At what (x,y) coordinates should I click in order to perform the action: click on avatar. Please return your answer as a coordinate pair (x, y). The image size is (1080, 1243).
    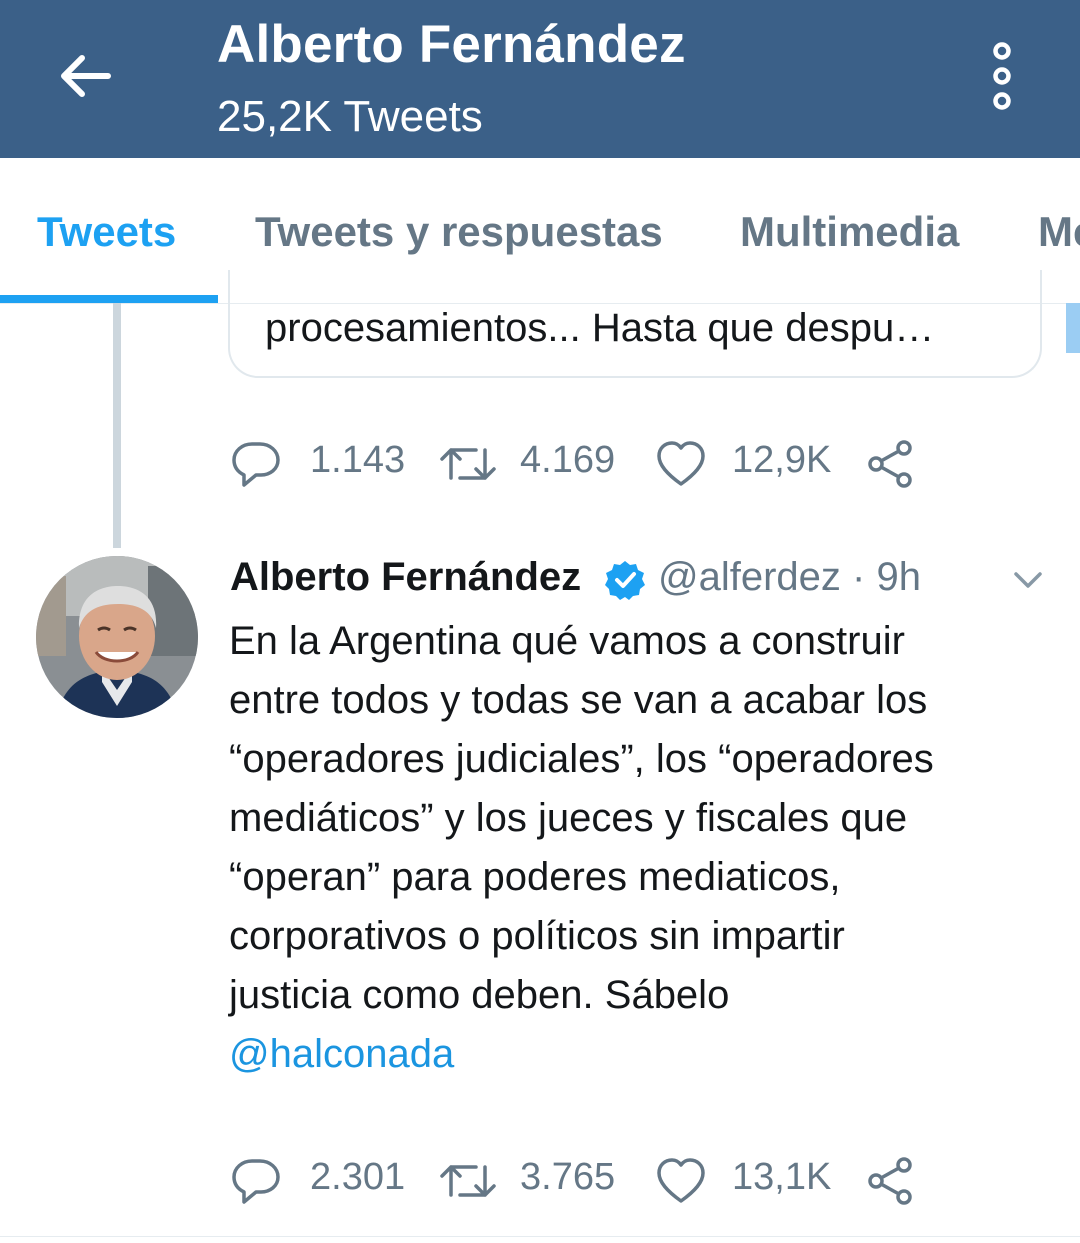
    Looking at the image, I should click on (117, 637).